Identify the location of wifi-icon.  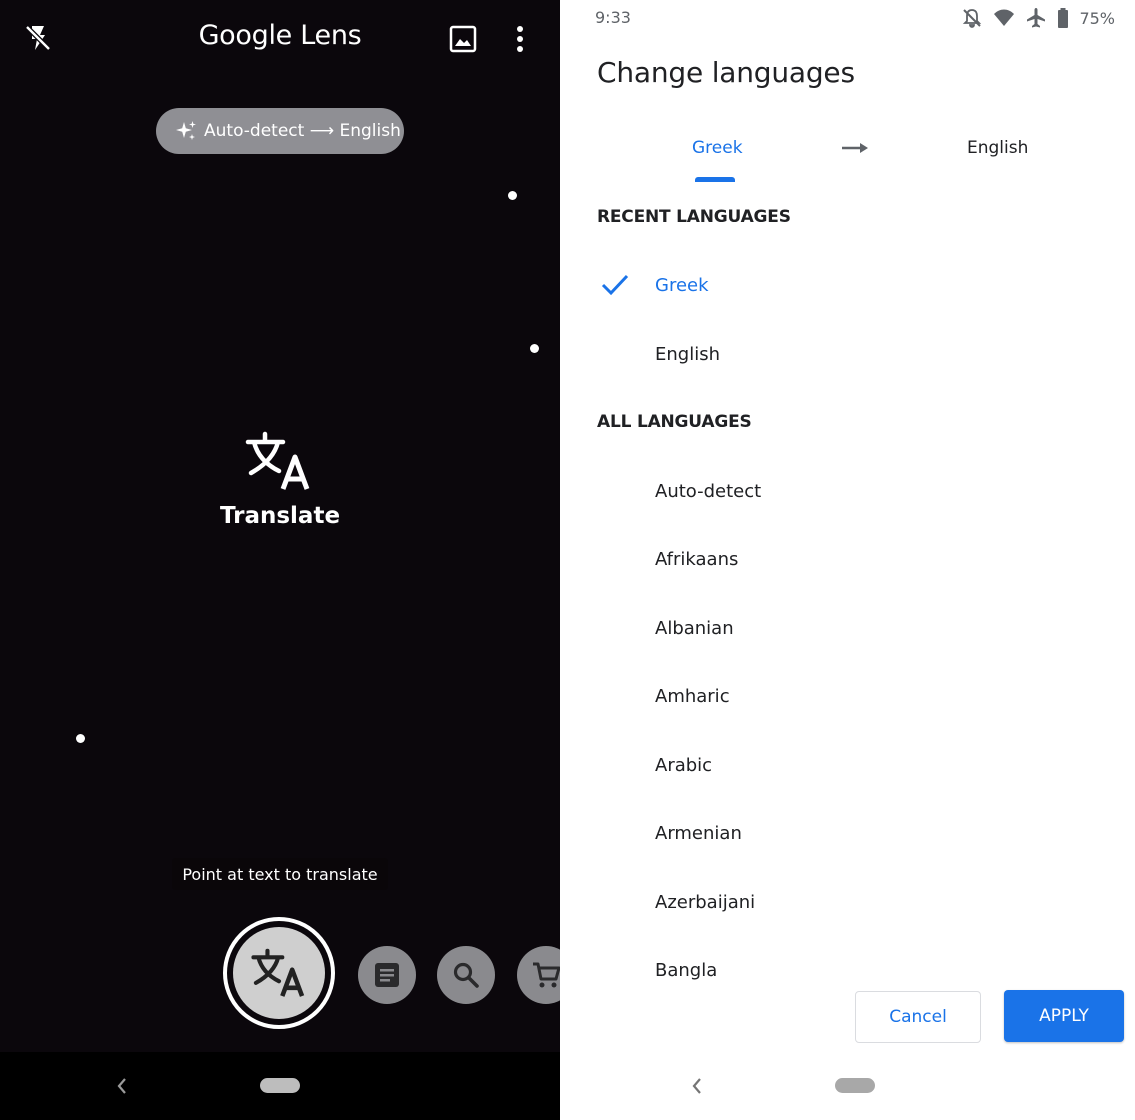
(1004, 17).